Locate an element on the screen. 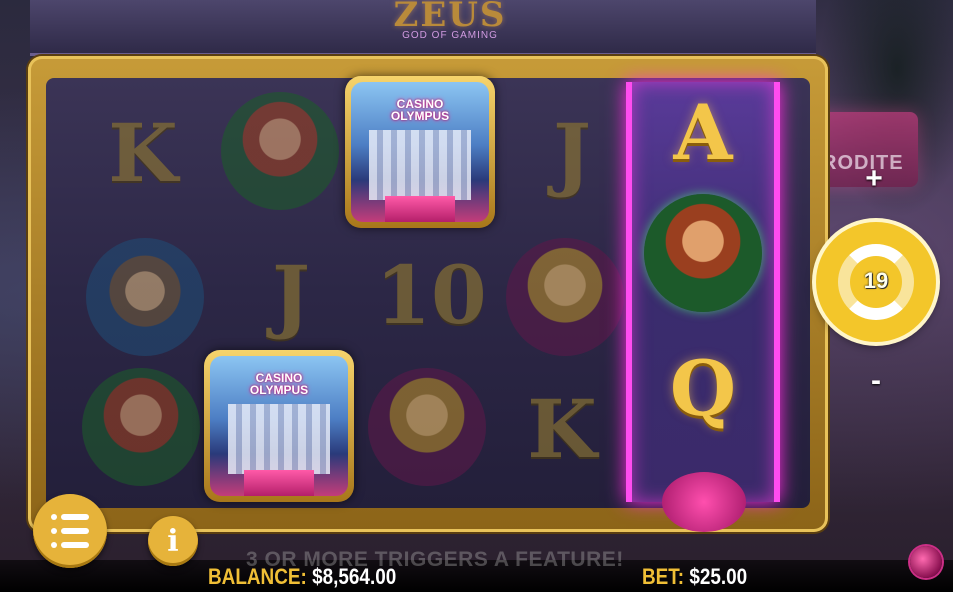  decrease-bet-button: - is located at coordinates (876, 382).